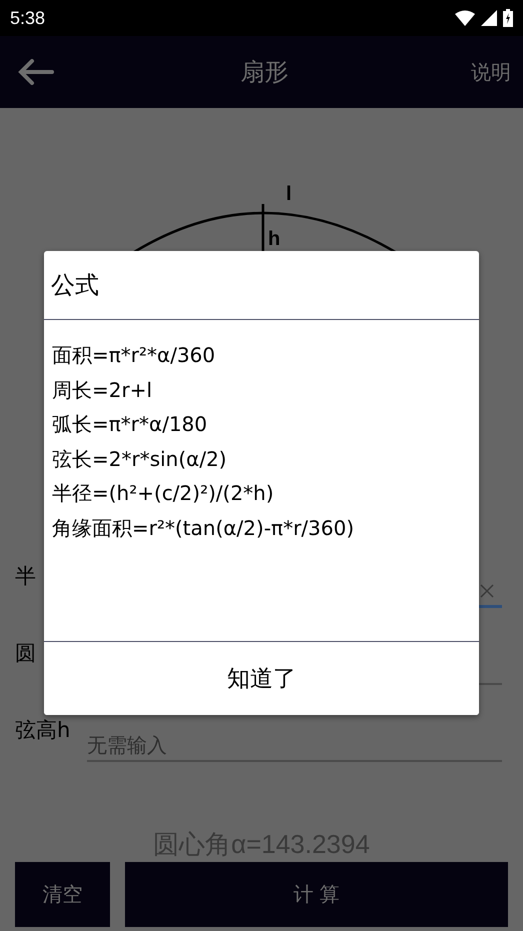  I want to click on help-button: 说明, so click(491, 72).